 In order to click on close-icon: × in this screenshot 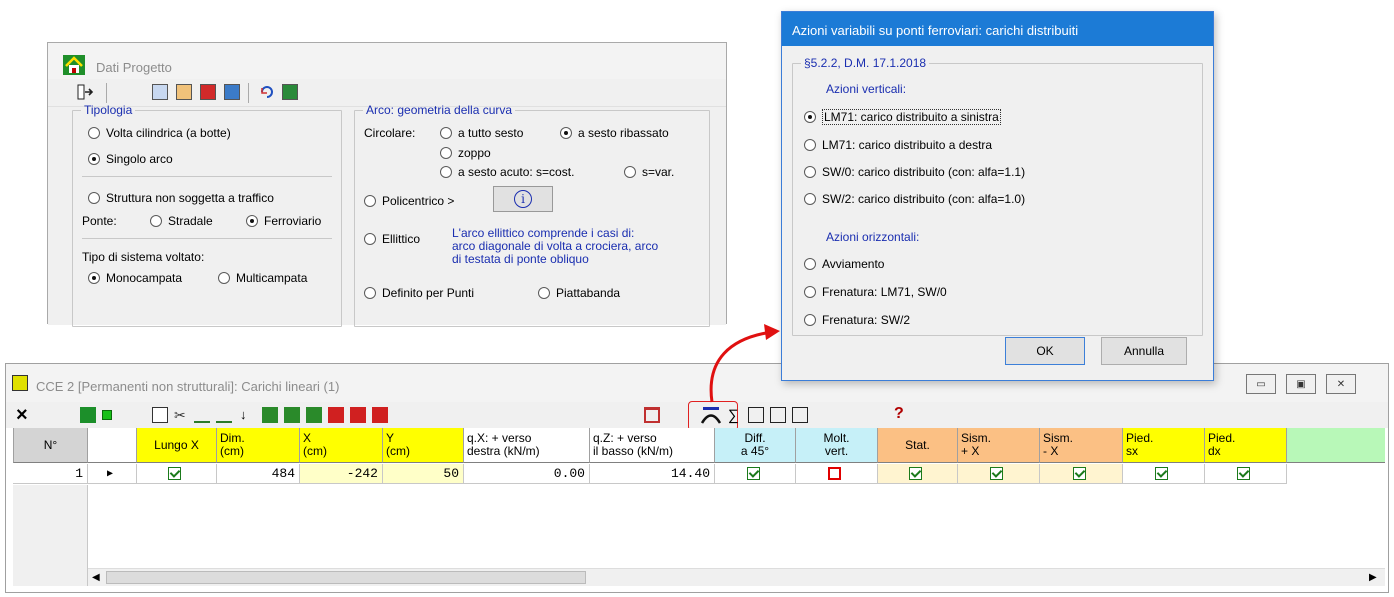, I will do `click(22, 415)`.